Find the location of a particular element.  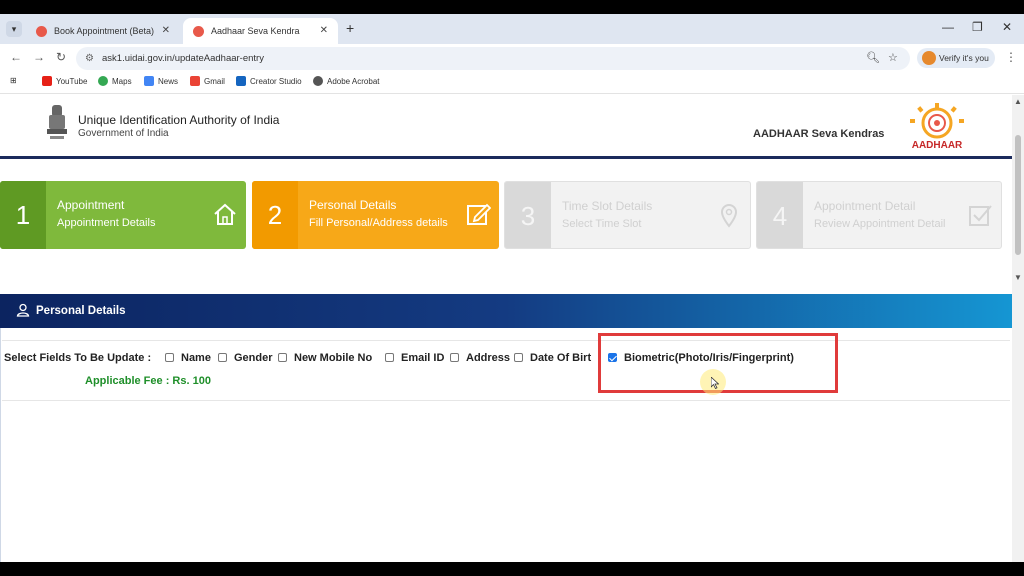

svg-text: AADHAAR is located at coordinates (937, 145).